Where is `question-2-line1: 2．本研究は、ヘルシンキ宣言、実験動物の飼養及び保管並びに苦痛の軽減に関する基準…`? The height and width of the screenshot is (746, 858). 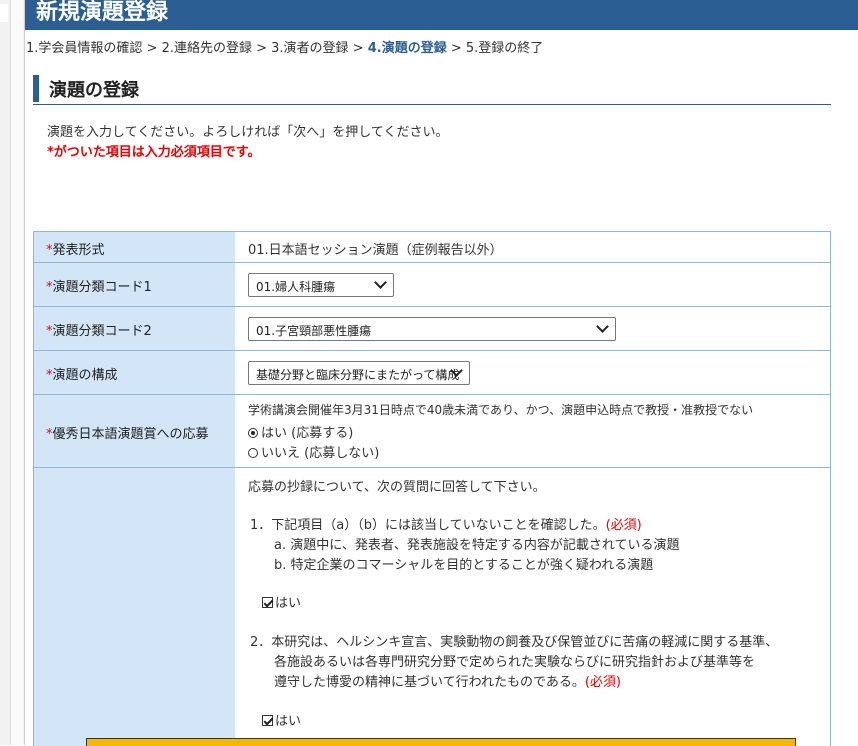 question-2-line1: 2．本研究は、ヘルシンキ宣言、実験動物の飼養及び保管並びに苦痛の軽減に関する基準… is located at coordinates (514, 642).